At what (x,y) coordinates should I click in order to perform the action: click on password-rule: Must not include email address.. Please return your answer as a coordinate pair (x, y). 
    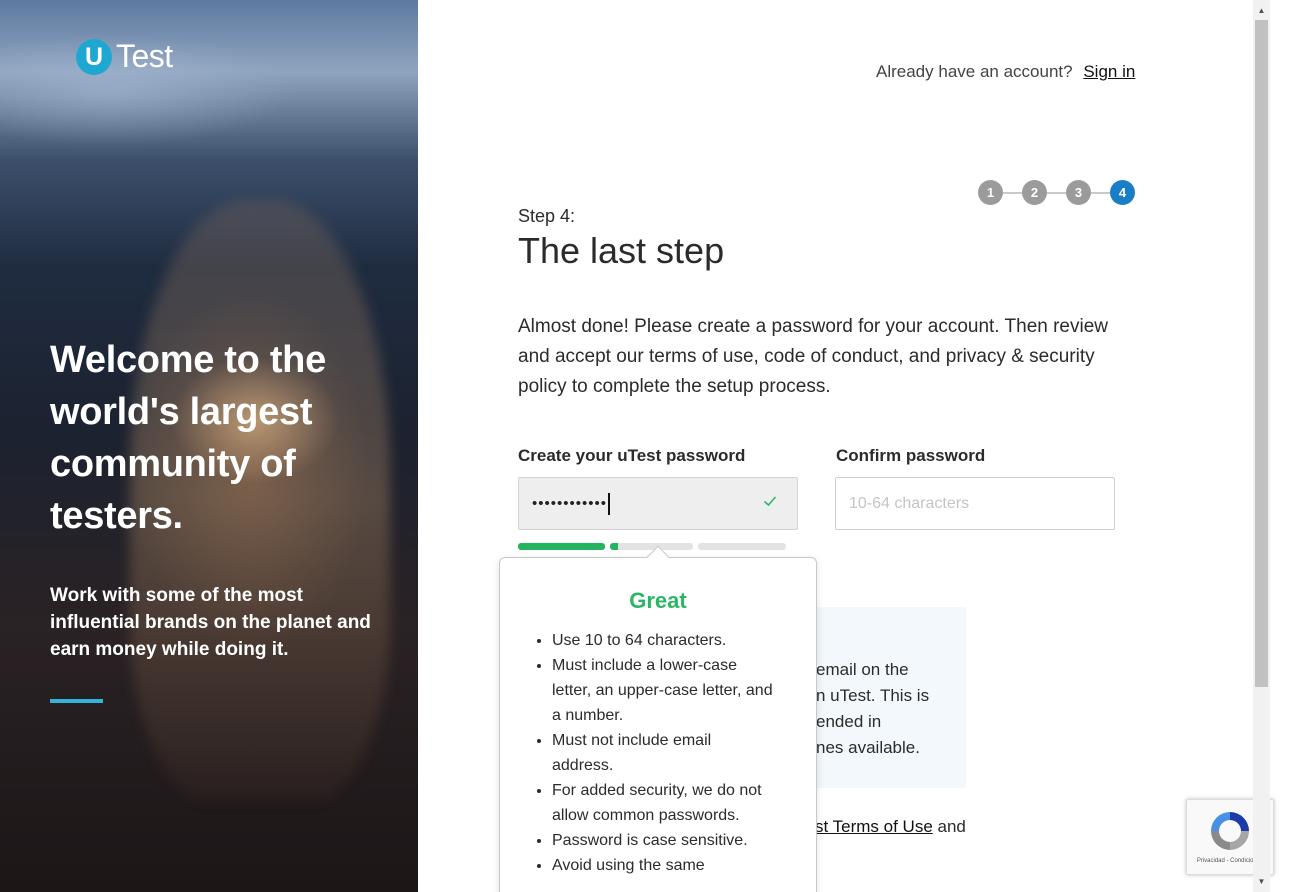
    Looking at the image, I should click on (664, 753).